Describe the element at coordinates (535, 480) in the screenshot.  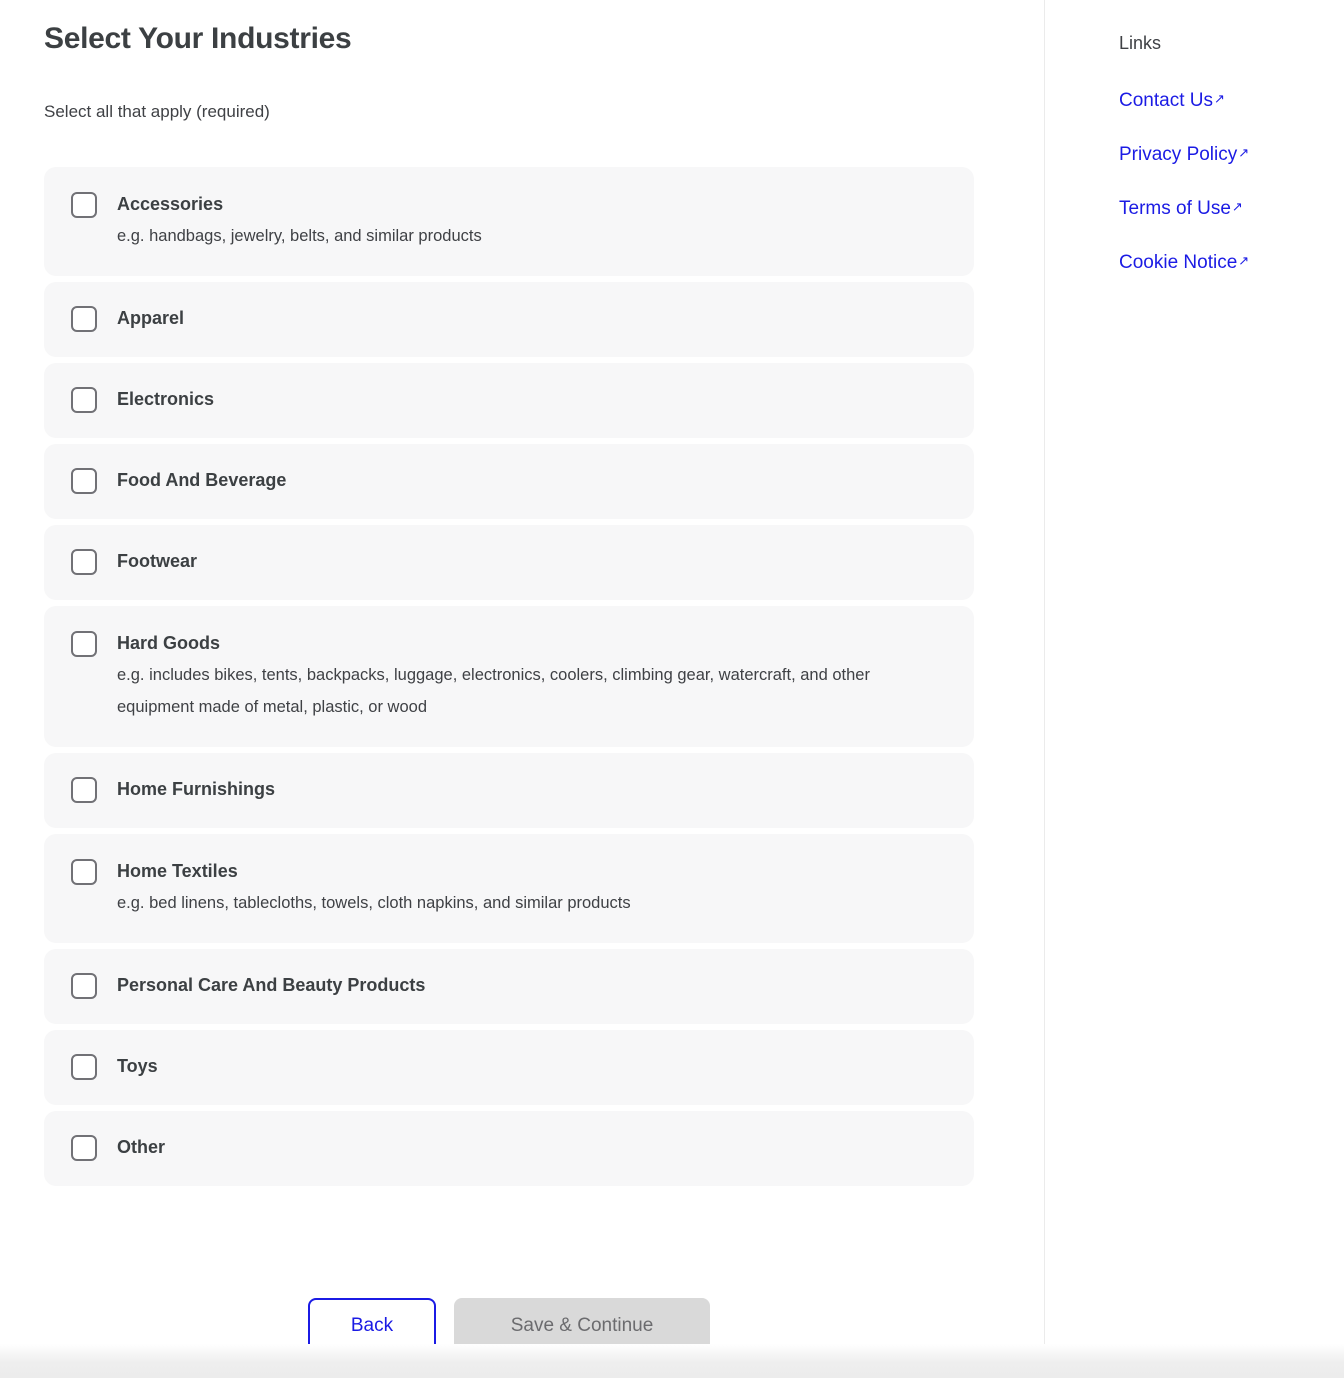
I see `industry-row-text: Food And Beverage` at that location.